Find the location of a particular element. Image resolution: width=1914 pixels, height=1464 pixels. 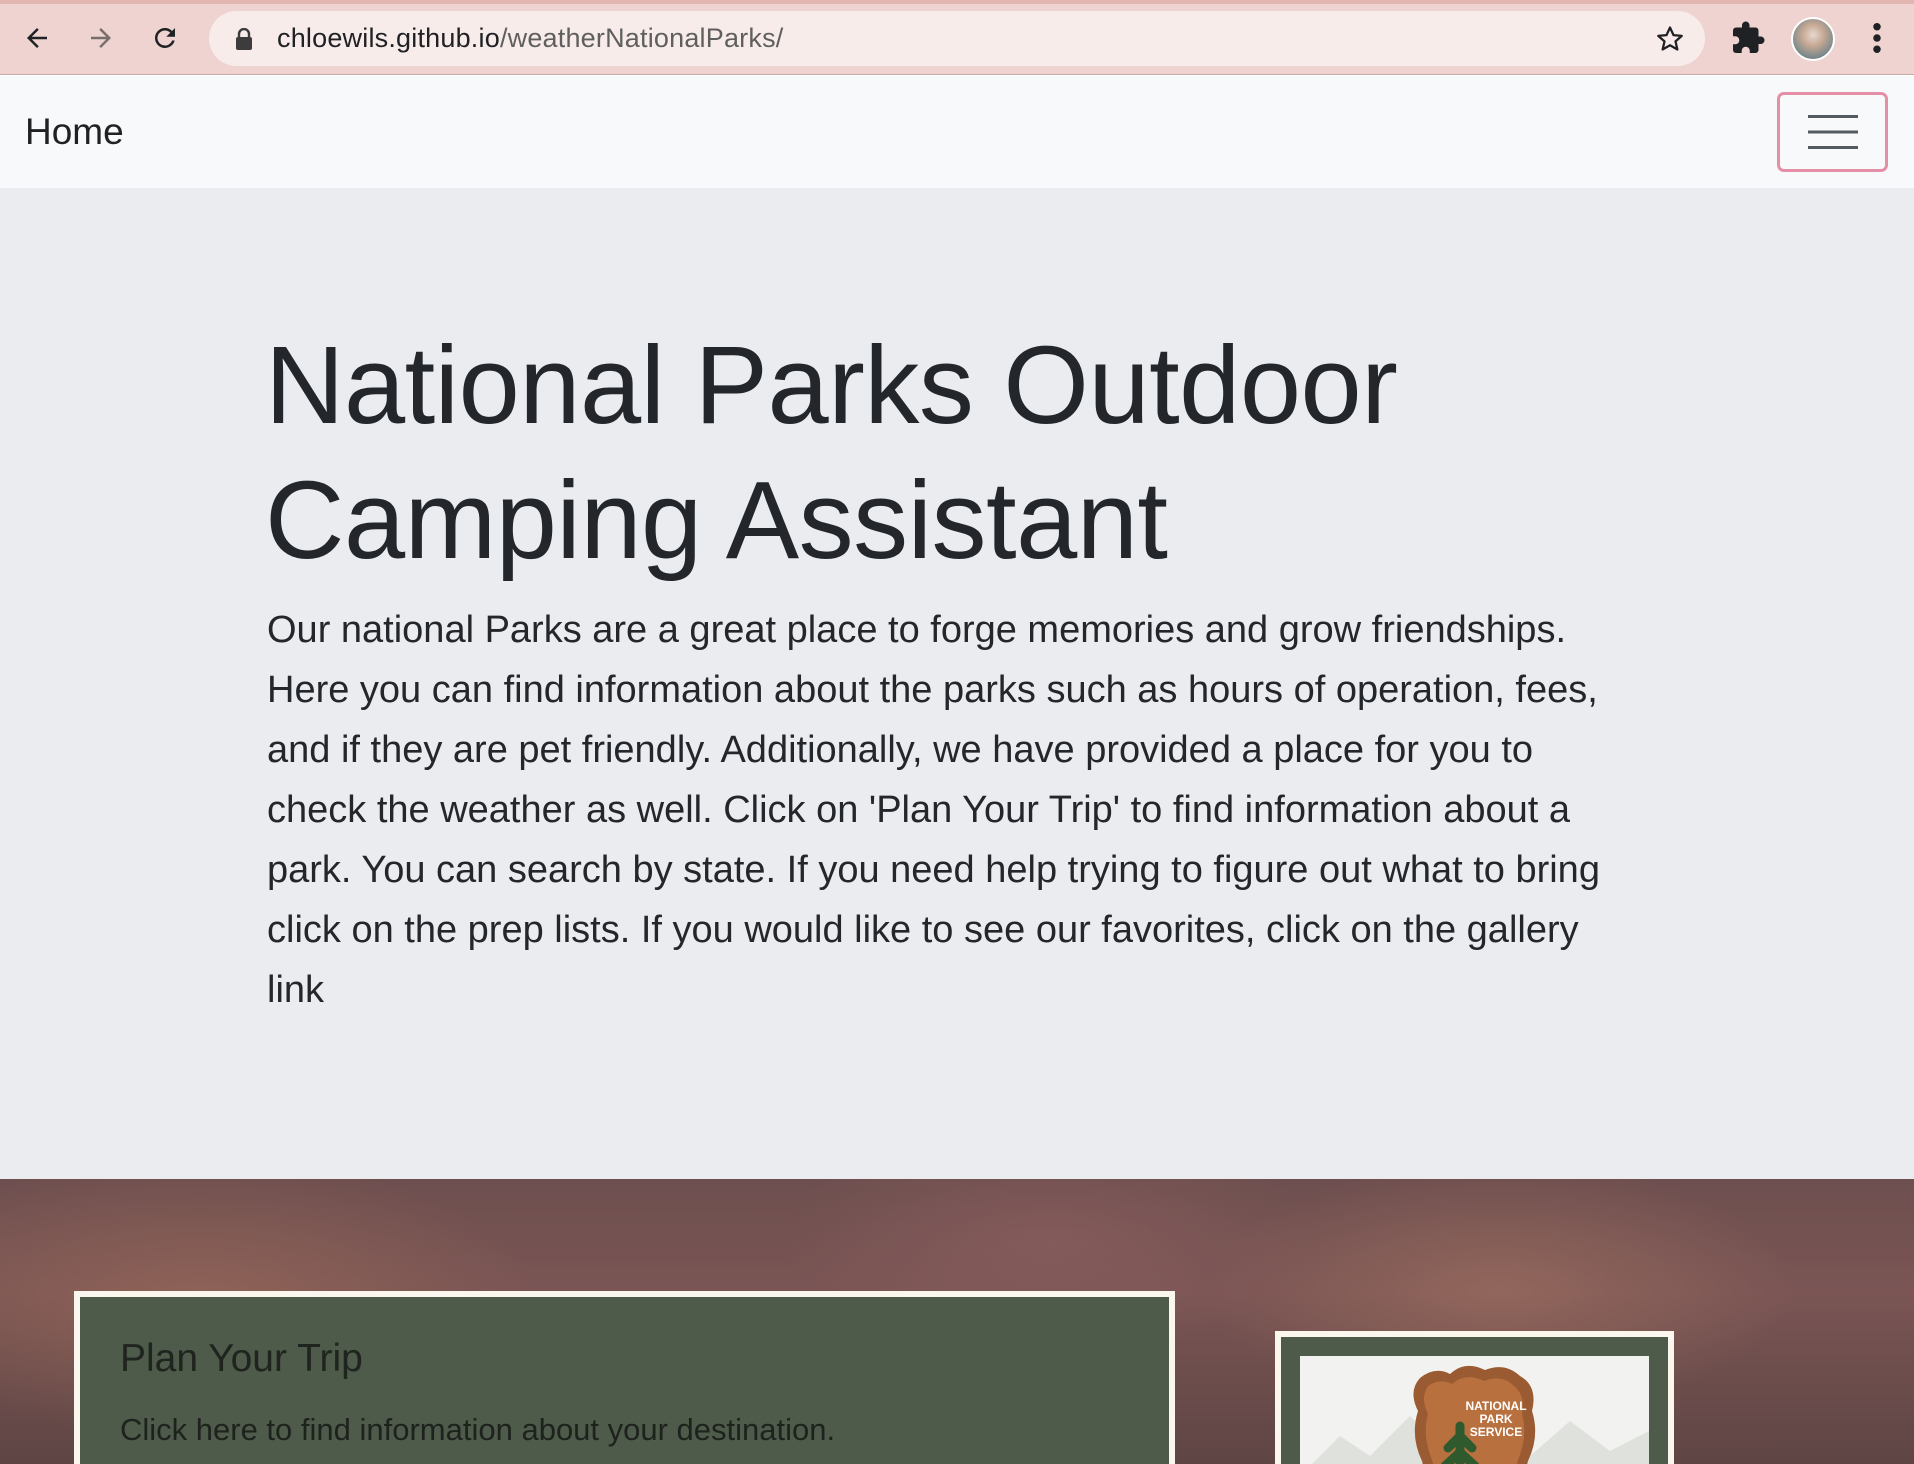

forward-button is located at coordinates (101, 38).